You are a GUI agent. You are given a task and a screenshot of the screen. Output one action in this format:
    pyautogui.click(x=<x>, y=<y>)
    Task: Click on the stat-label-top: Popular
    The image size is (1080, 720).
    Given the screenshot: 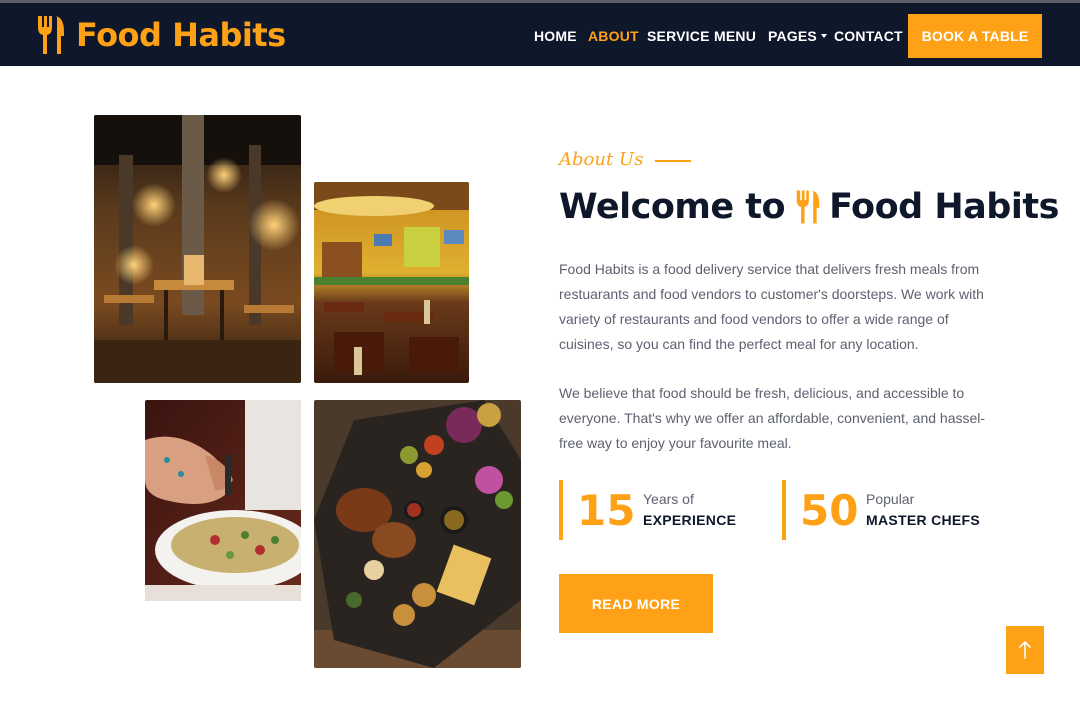 What is the action you would take?
    pyautogui.click(x=890, y=499)
    